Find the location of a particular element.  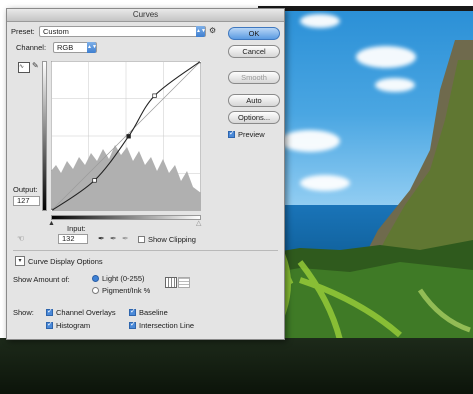

output-gradient-bar is located at coordinates (44, 136).